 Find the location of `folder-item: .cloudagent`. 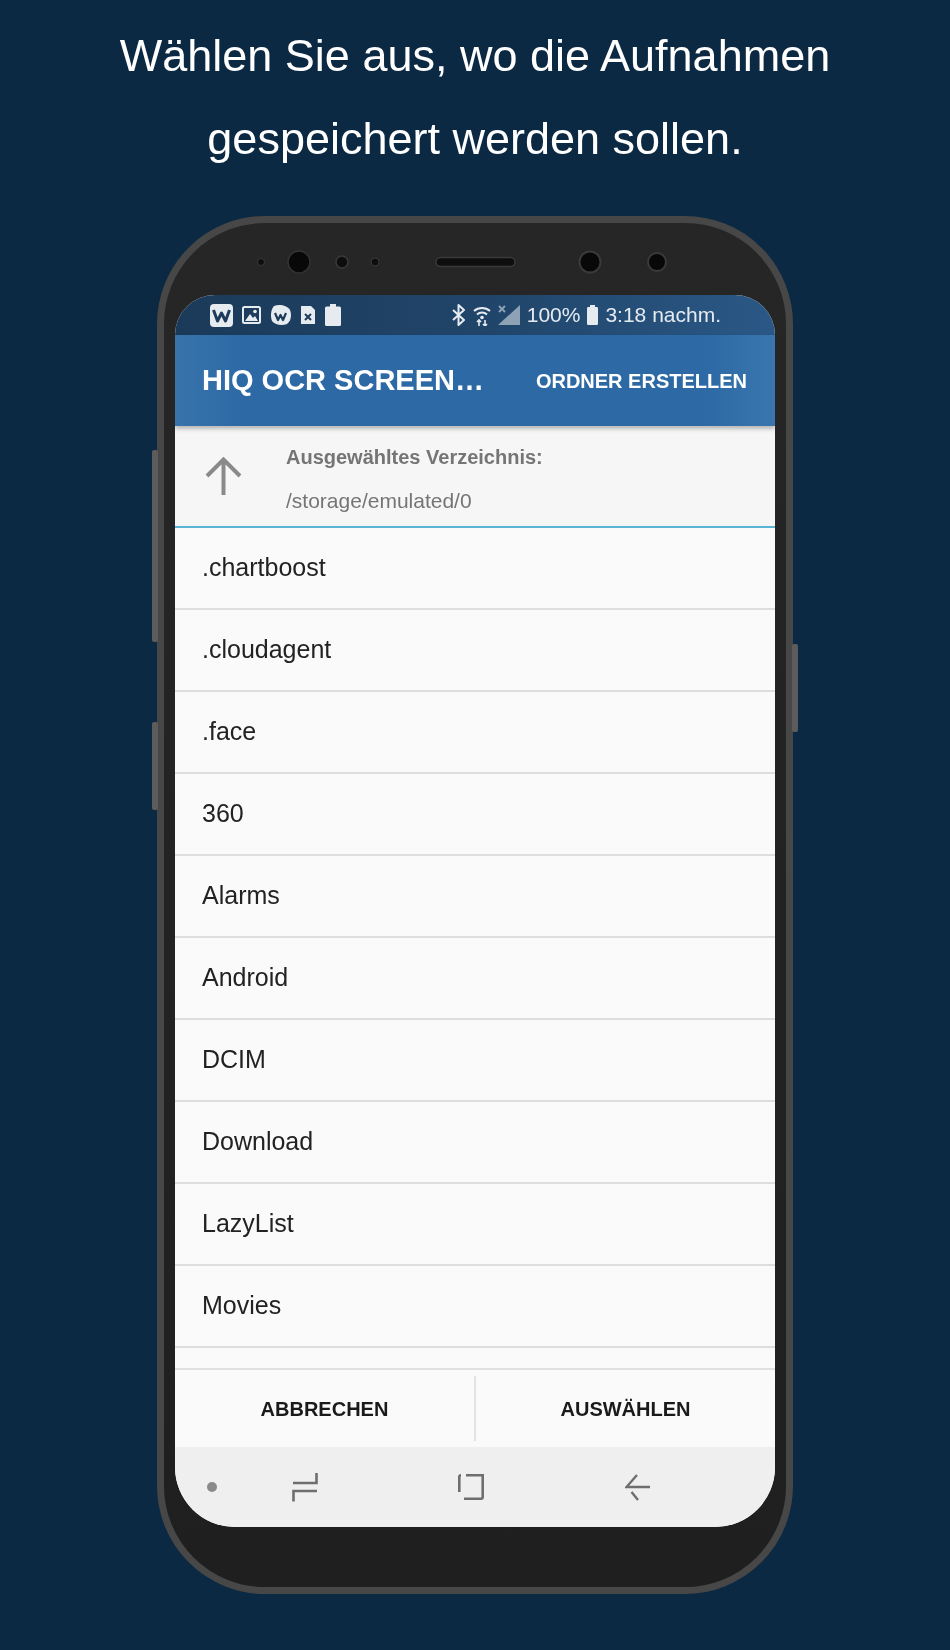

folder-item: .cloudagent is located at coordinates (475, 651).